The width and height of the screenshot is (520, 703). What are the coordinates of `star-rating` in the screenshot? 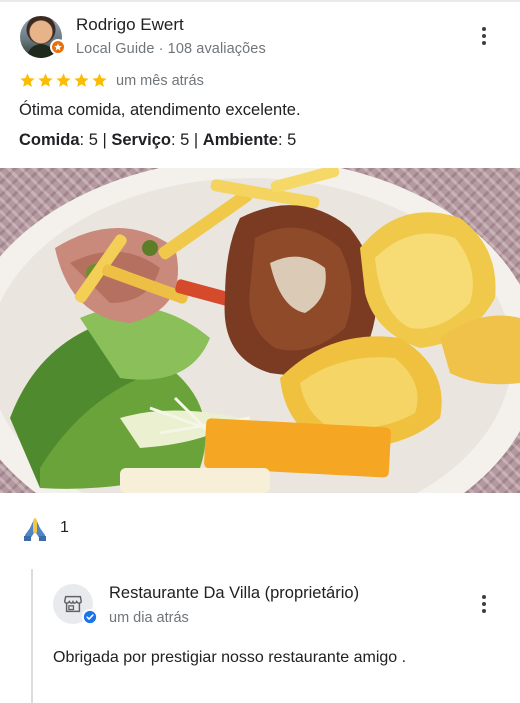 It's located at (63, 80).